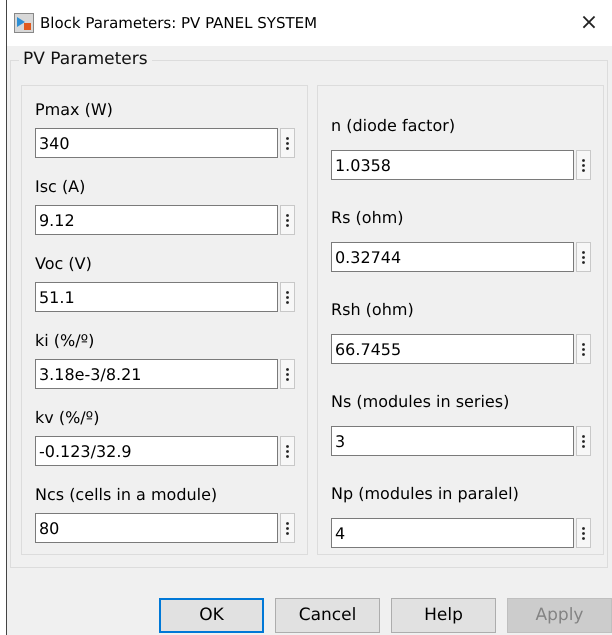 This screenshot has height=635, width=612. What do you see at coordinates (452, 349) in the screenshot?
I see `parameter-field: 66.7455` at bounding box center [452, 349].